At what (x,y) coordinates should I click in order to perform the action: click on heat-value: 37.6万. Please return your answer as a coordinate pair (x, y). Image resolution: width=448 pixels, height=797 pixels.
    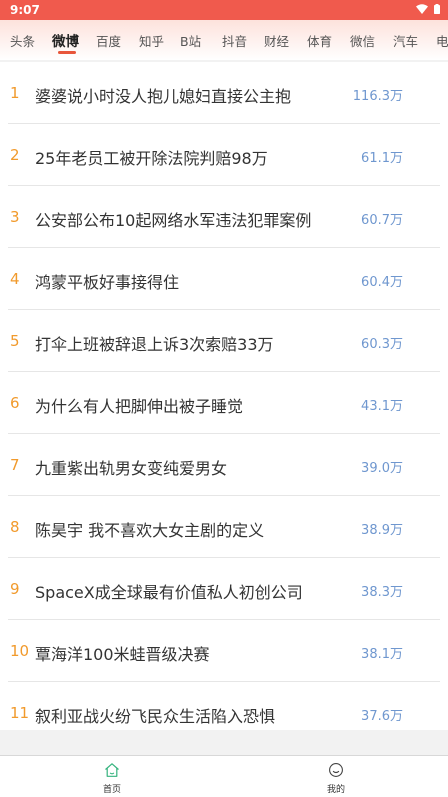
    Looking at the image, I should click on (382, 716).